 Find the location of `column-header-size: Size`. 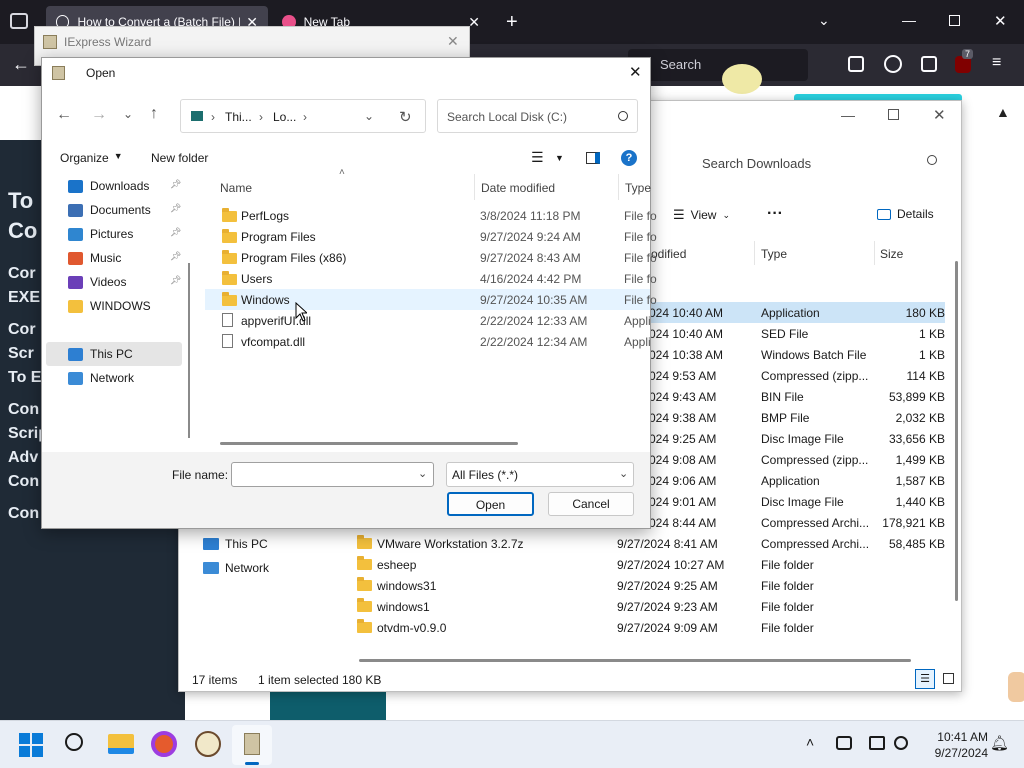

column-header-size: Size is located at coordinates (891, 254).